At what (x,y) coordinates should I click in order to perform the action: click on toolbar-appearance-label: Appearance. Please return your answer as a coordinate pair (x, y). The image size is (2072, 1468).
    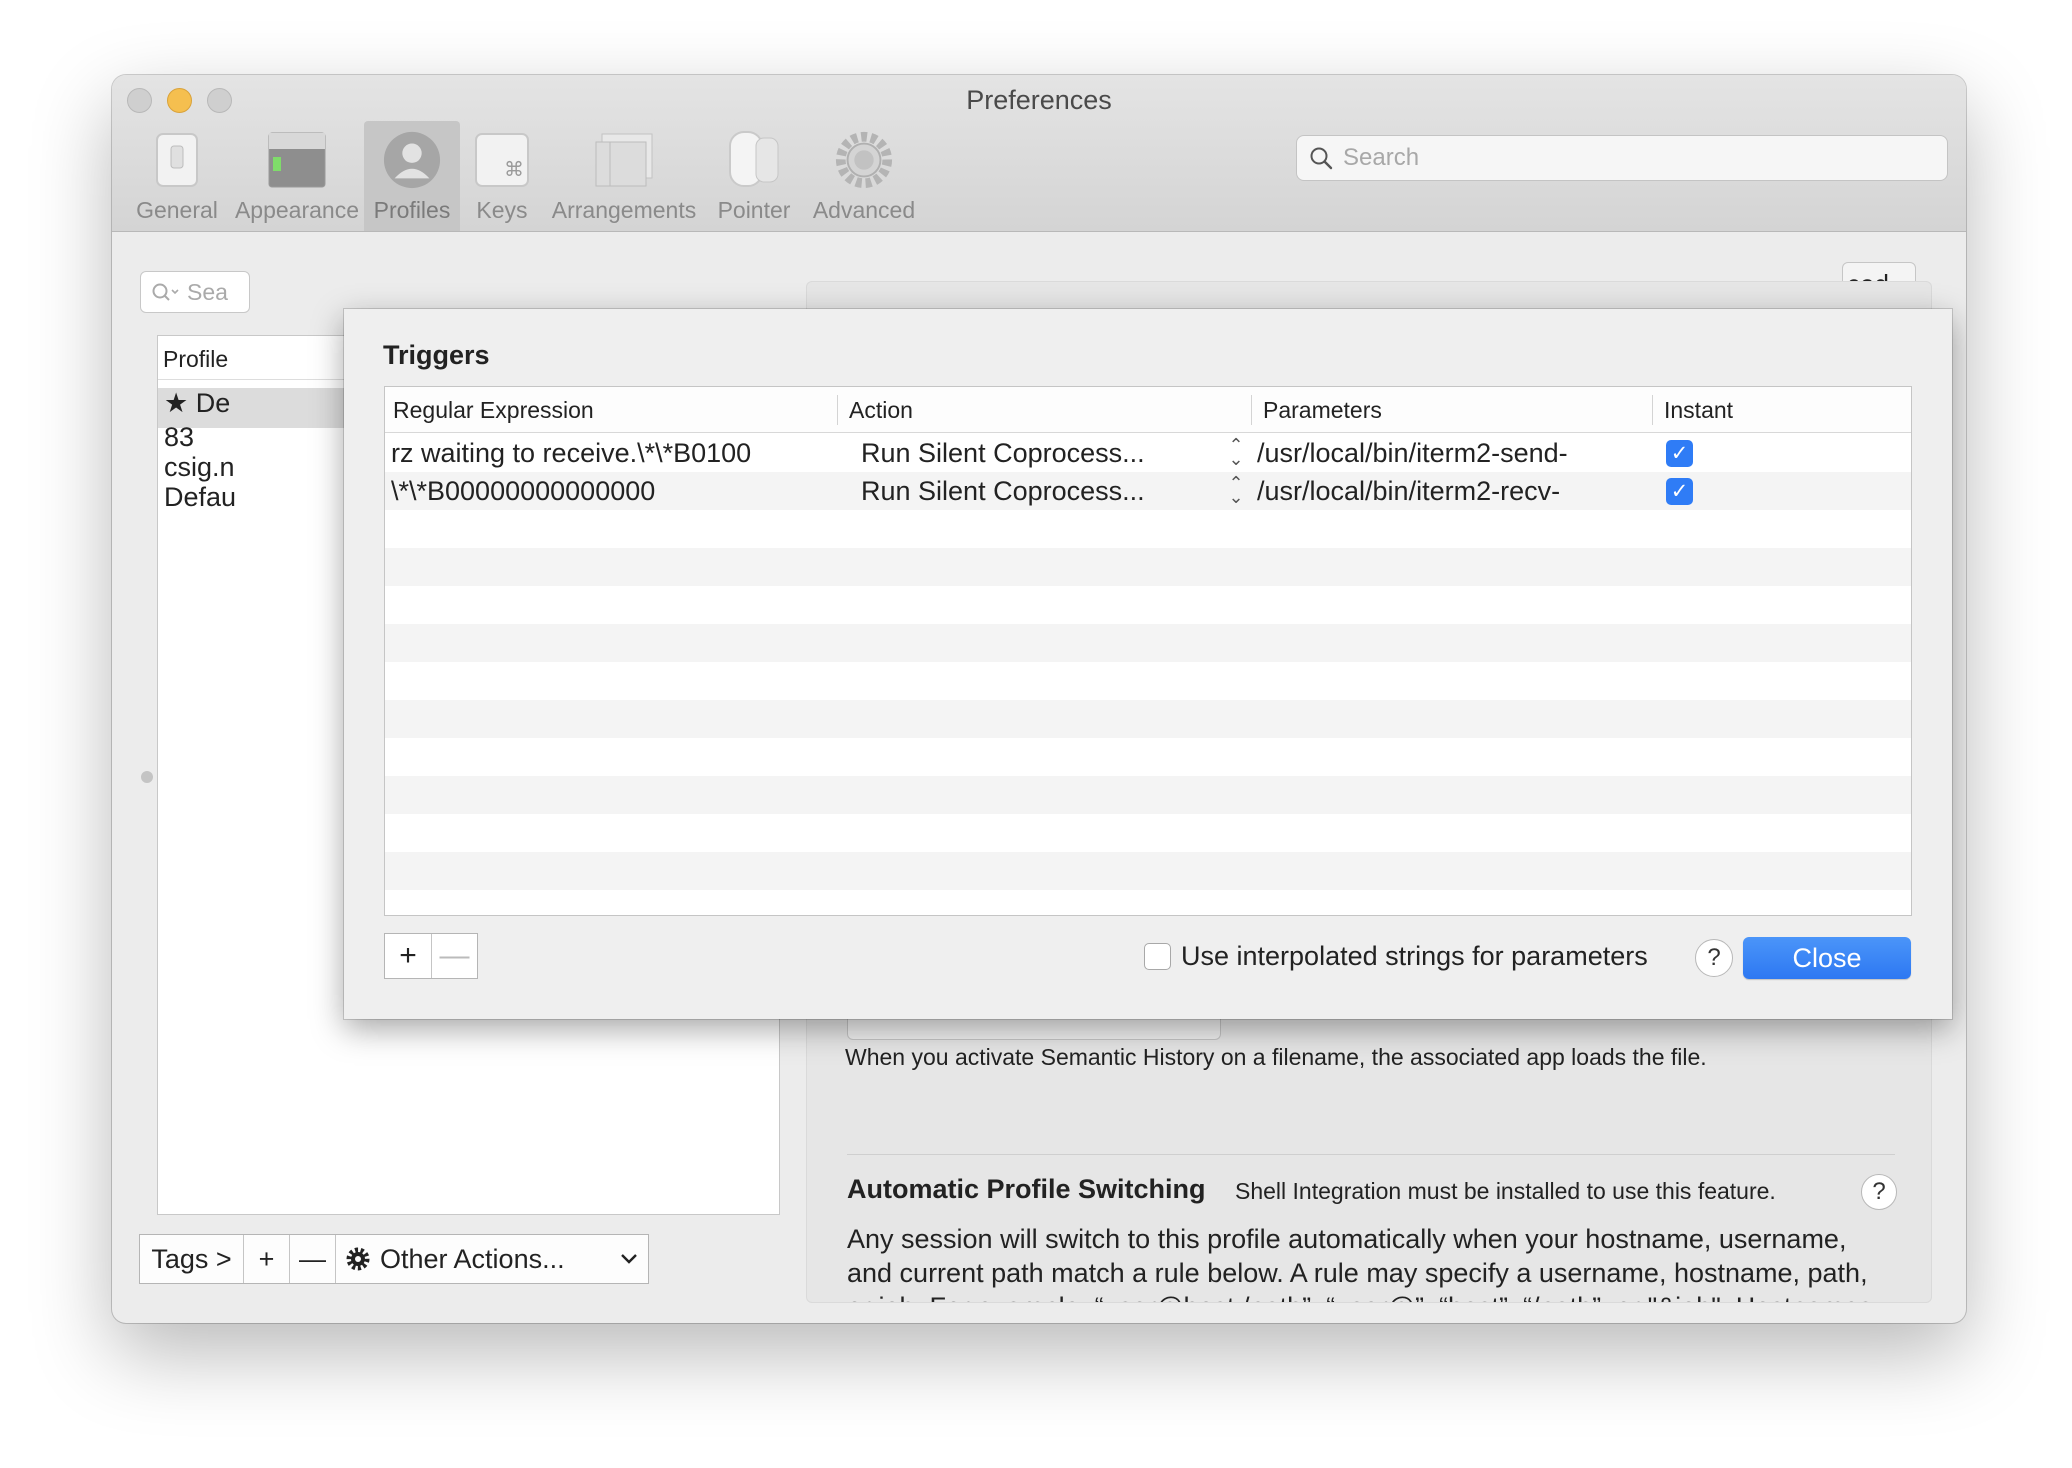
    Looking at the image, I should click on (297, 210).